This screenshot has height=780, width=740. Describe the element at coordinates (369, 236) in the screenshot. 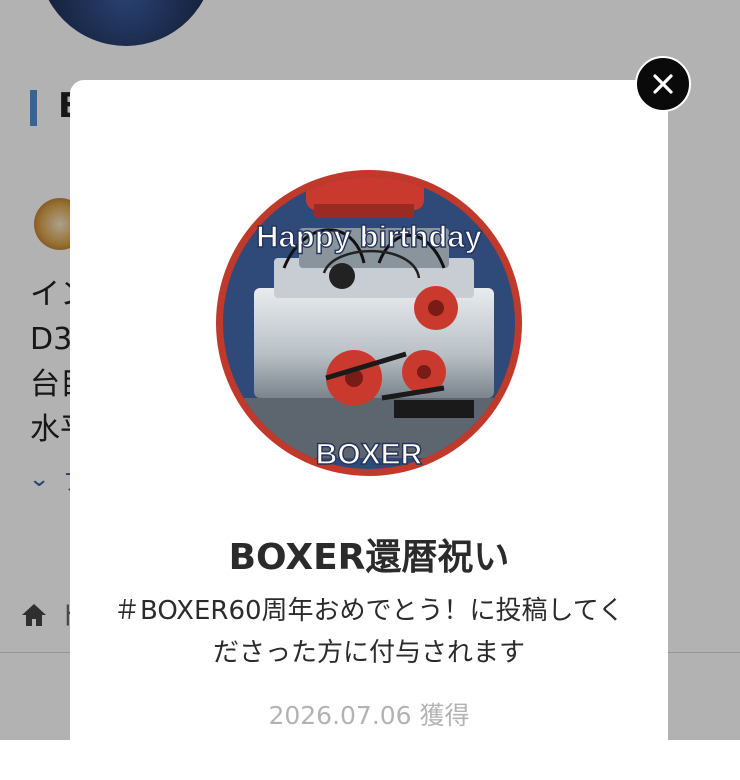

I see `badge-top-text: Happy birthday` at that location.